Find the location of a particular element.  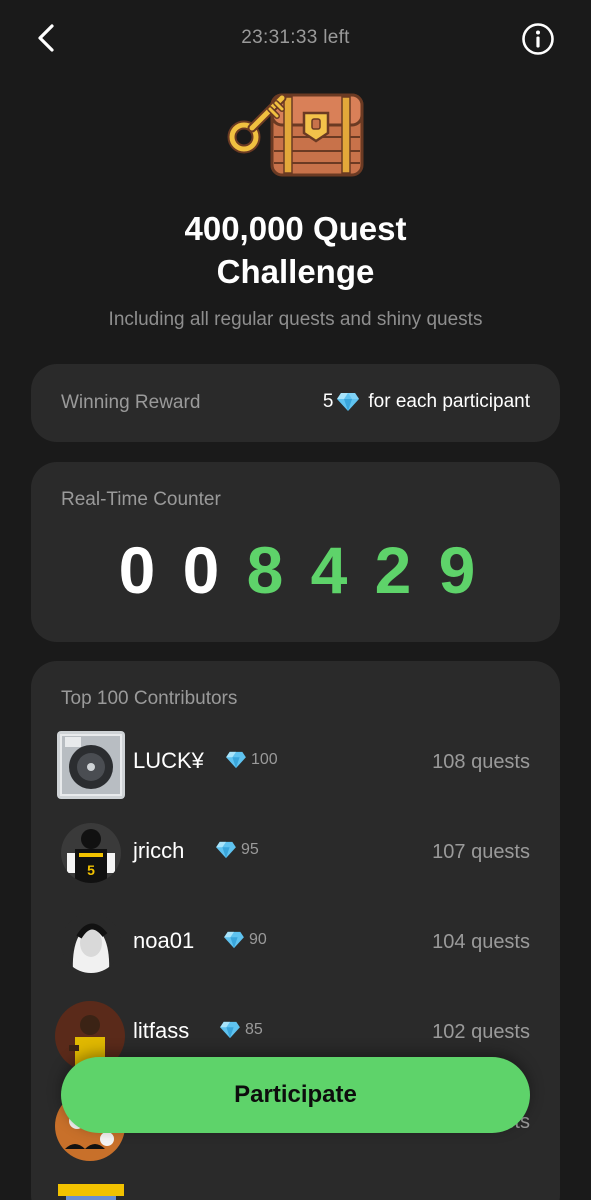

contributor-name: litfass is located at coordinates (161, 1030).